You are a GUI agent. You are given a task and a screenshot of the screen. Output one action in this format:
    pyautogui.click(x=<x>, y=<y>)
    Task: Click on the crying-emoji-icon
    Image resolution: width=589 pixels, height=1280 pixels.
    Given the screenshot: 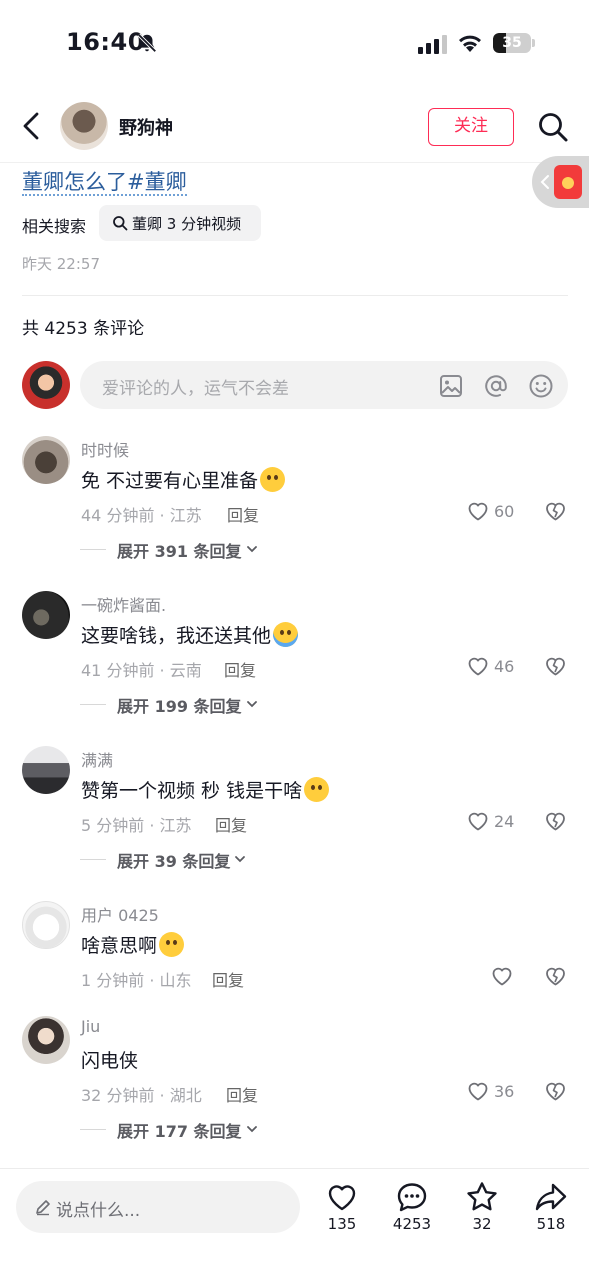 What is the action you would take?
    pyautogui.click(x=286, y=634)
    